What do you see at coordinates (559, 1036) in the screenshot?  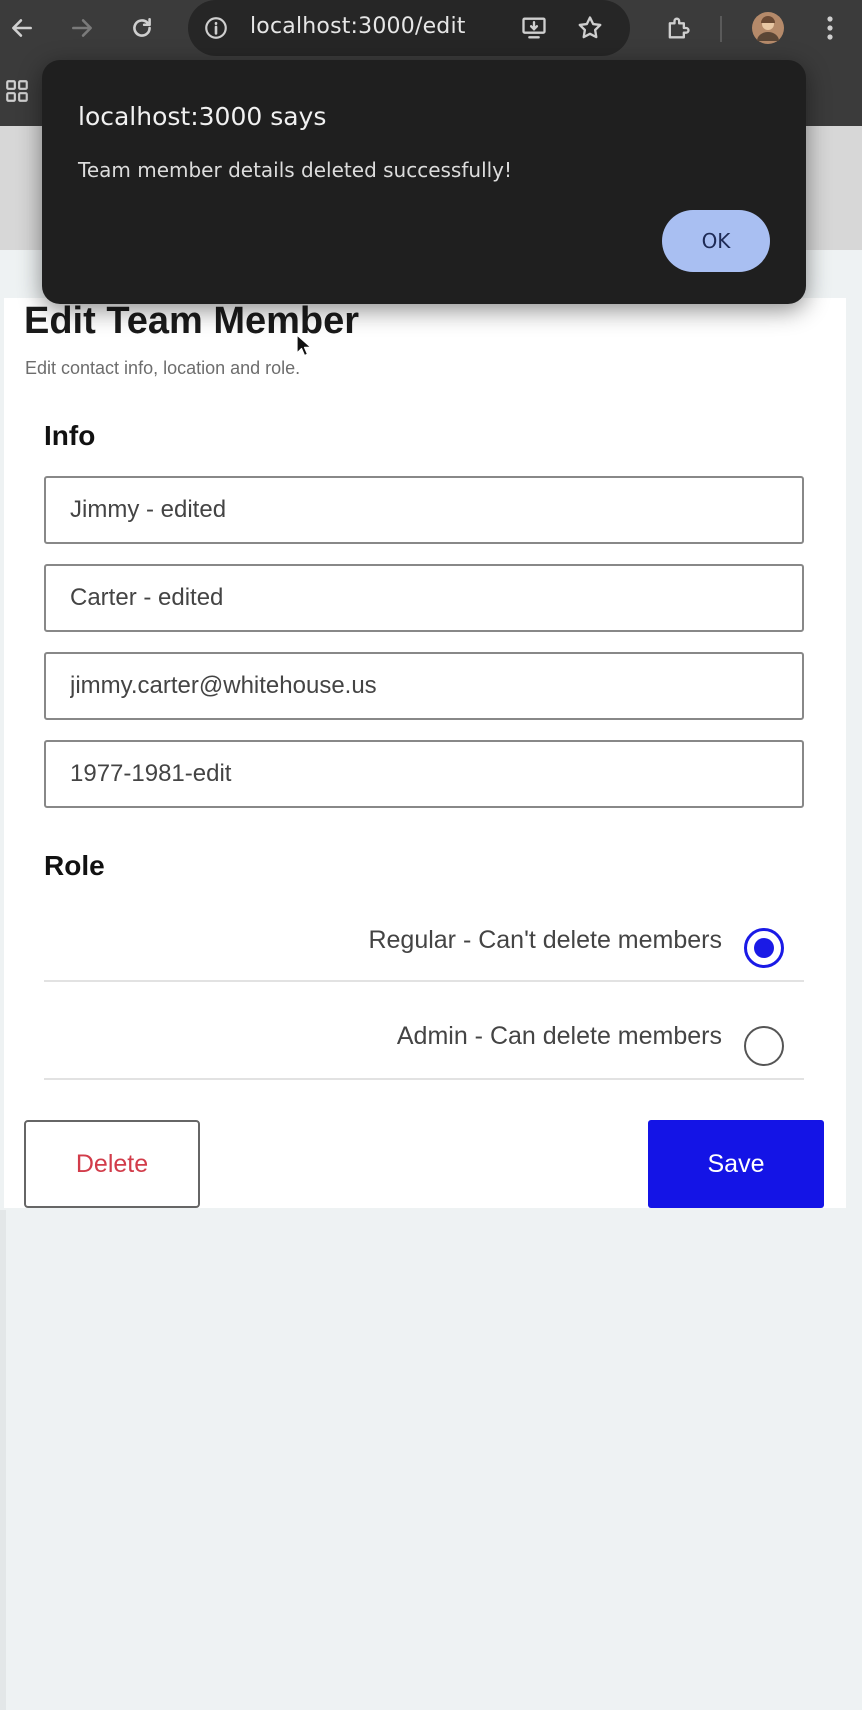 I see `role-option-label: Admin - Can delete members` at bounding box center [559, 1036].